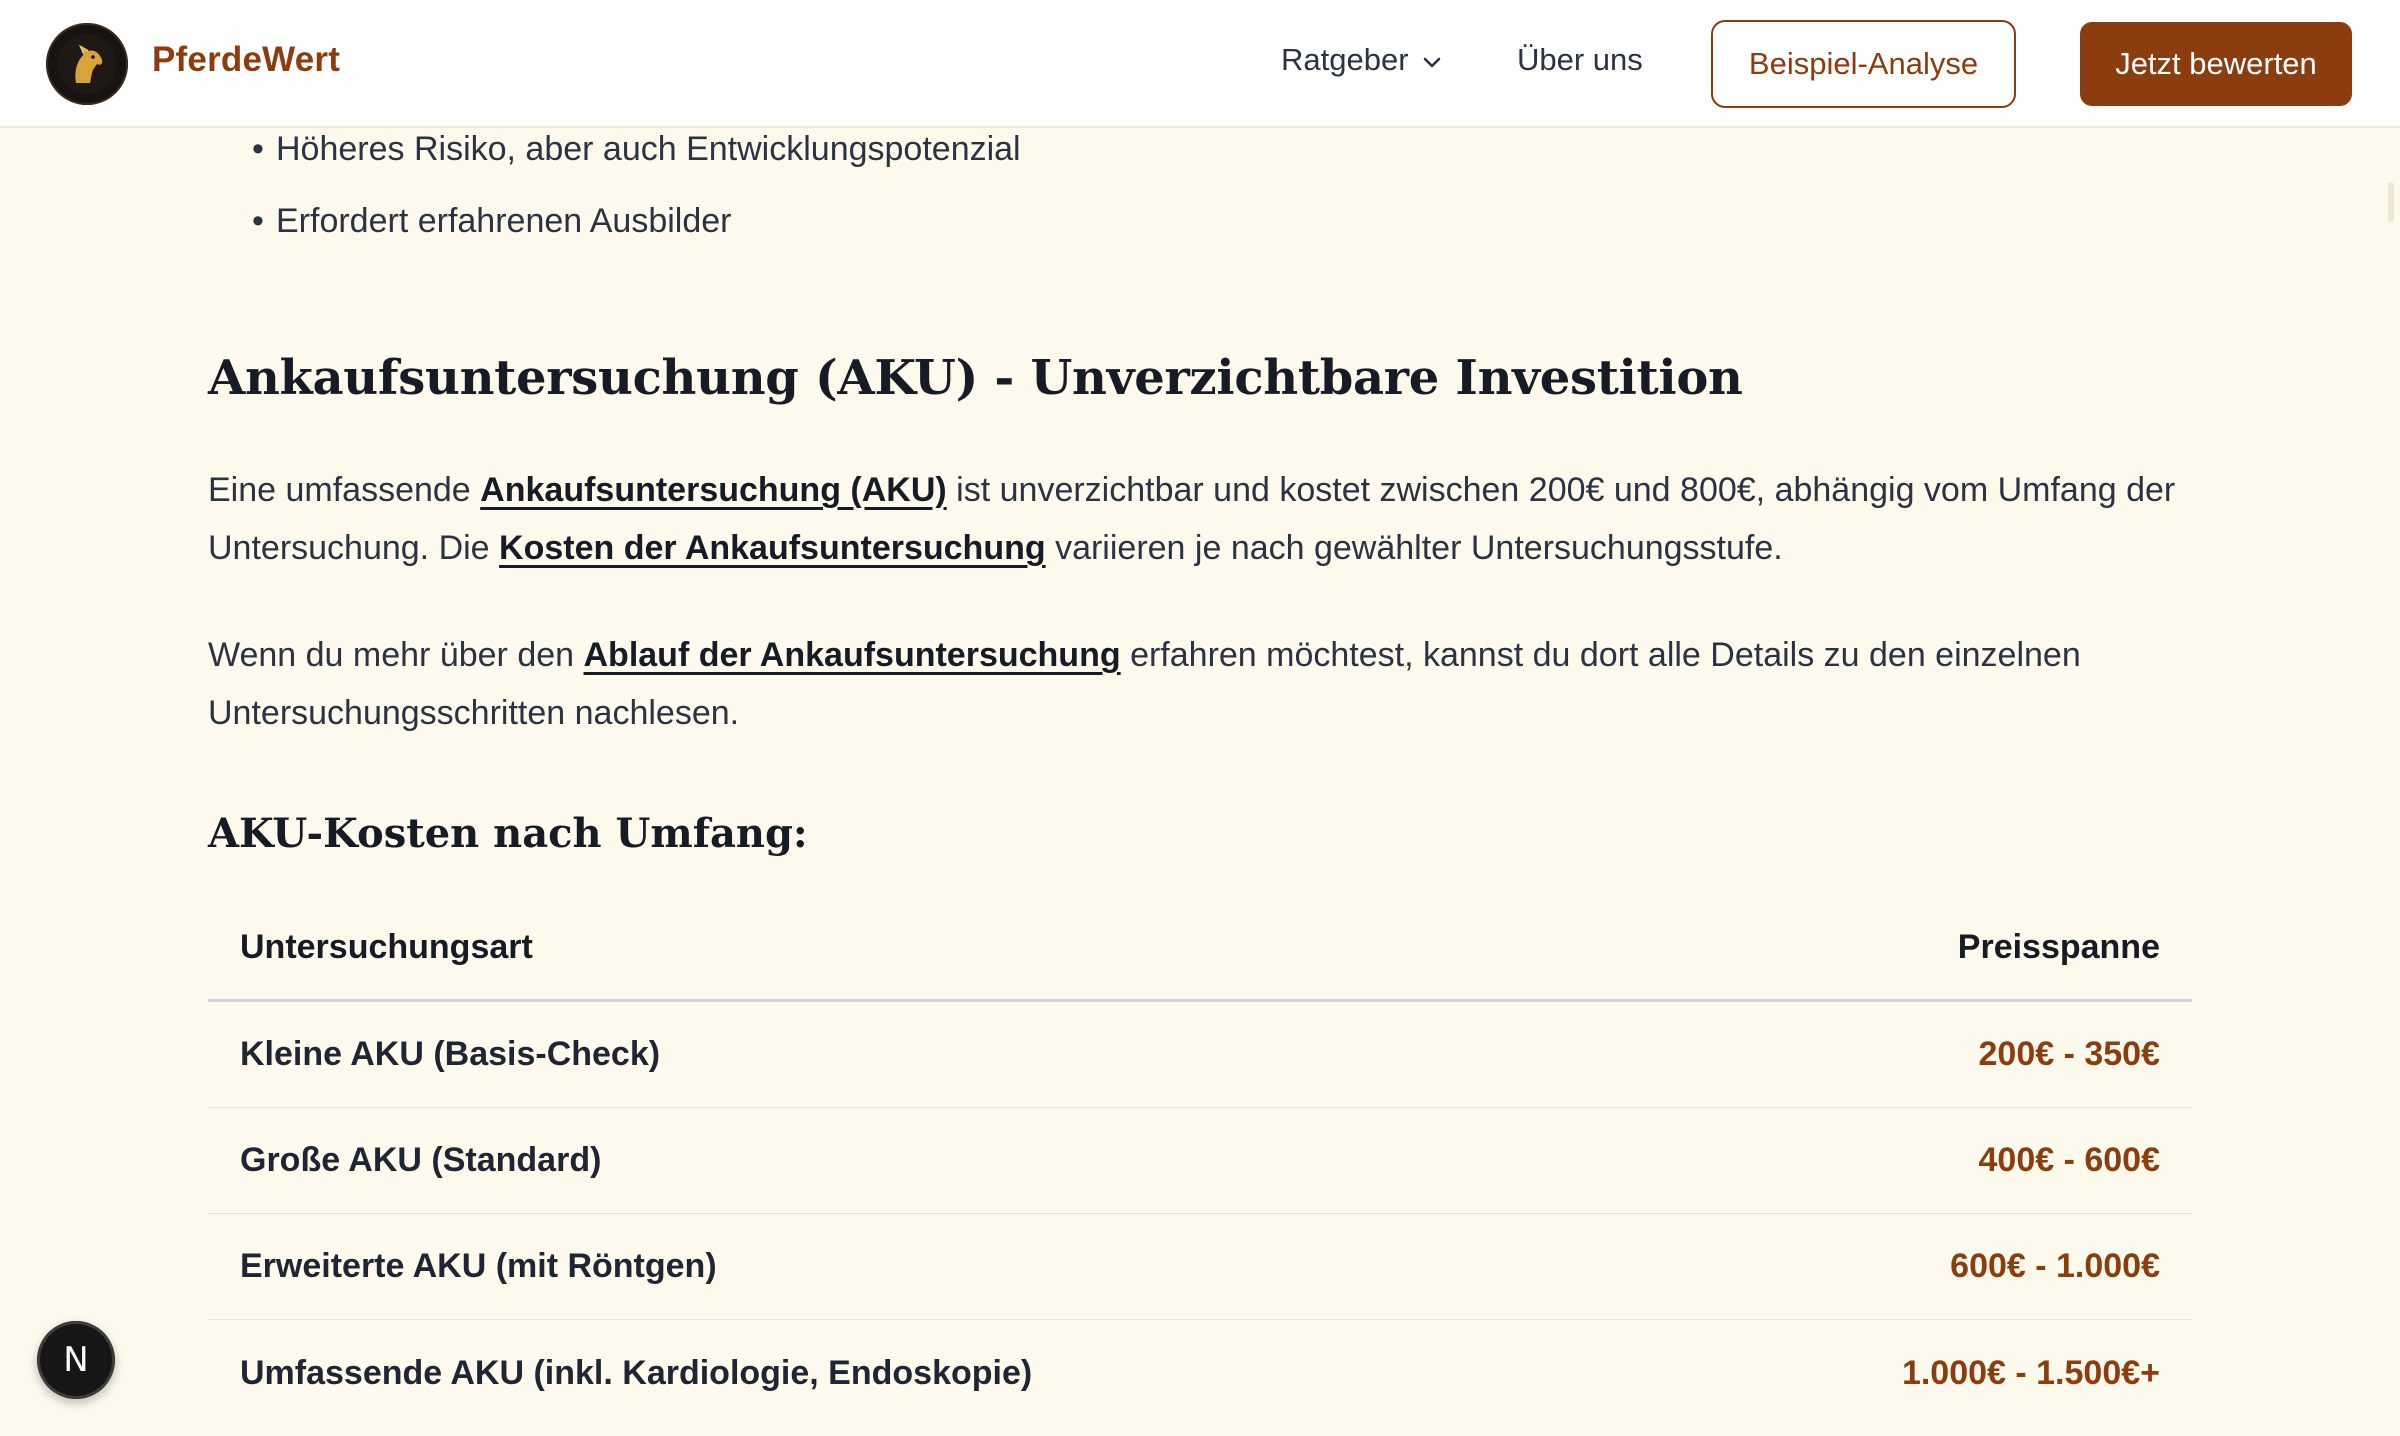  Describe the element at coordinates (1863, 64) in the screenshot. I see `beispiel-analyse-button: Beispiel-Analyse` at that location.